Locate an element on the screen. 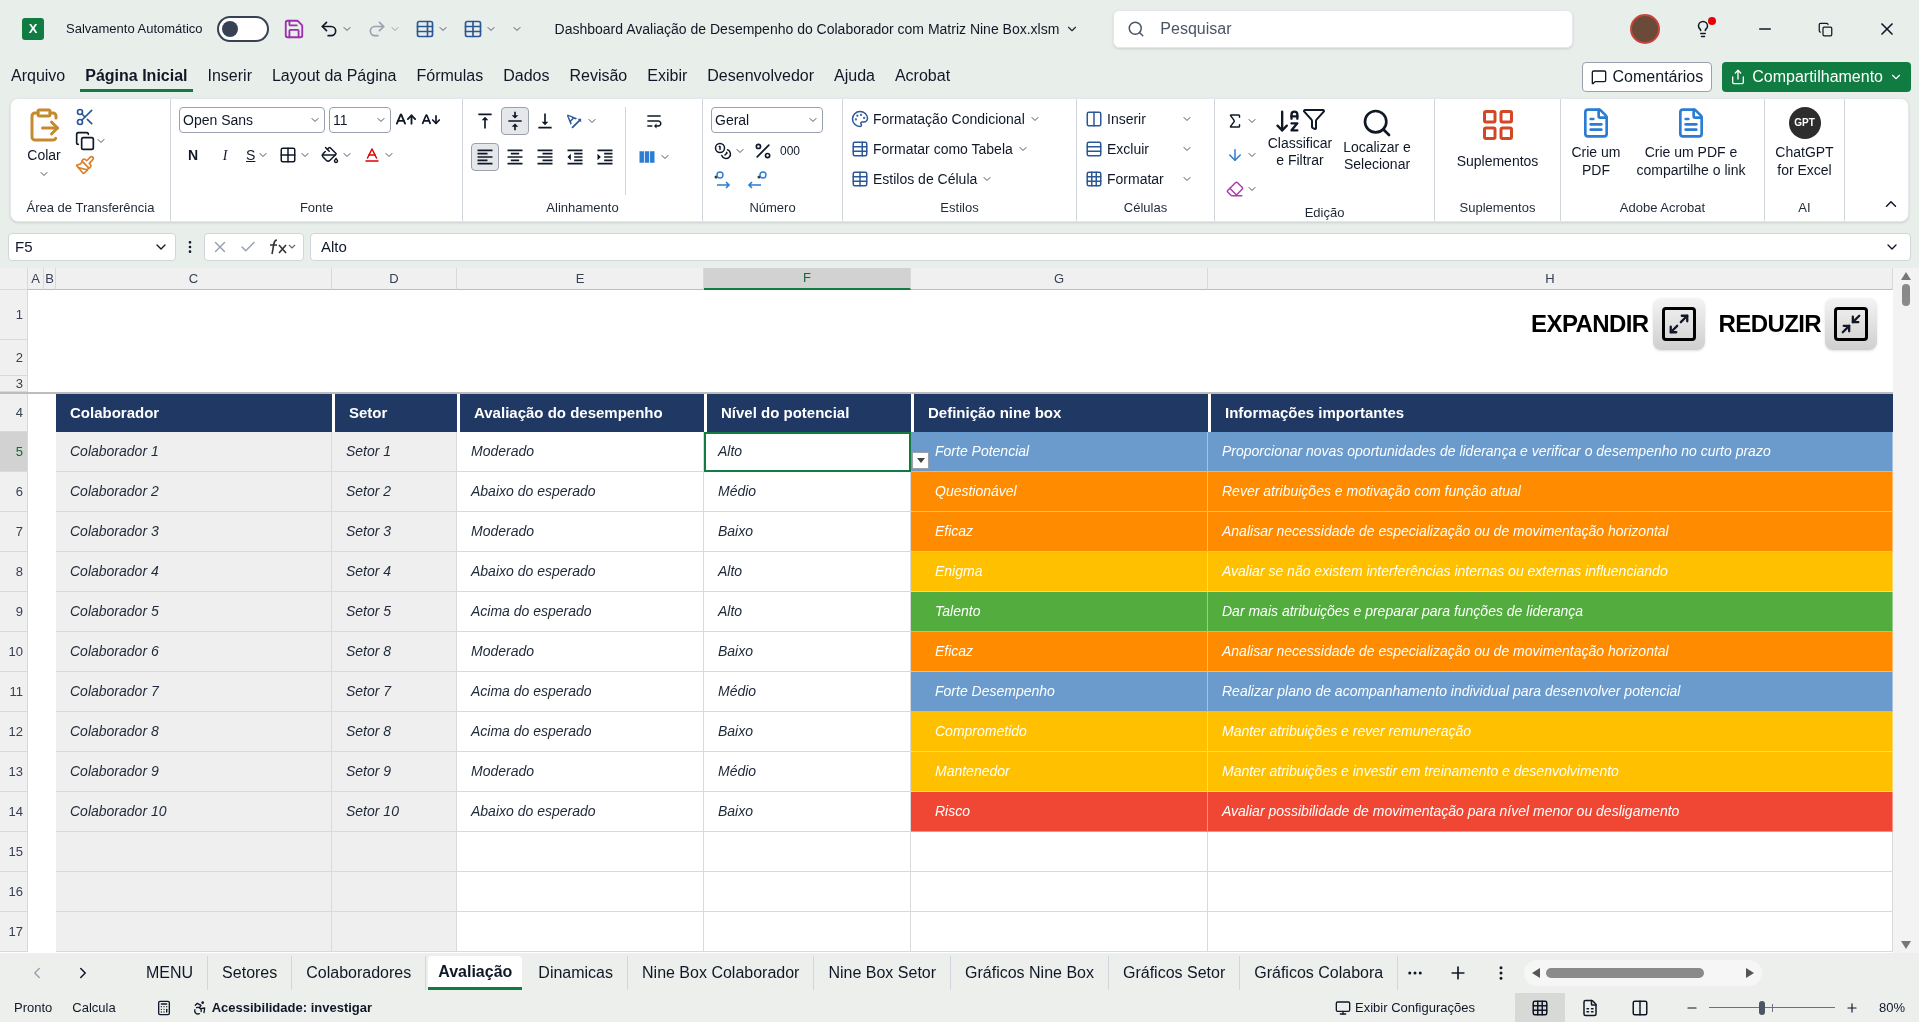 The height and width of the screenshot is (1022, 1919). sheet-tab: Avaliação is located at coordinates (475, 973).